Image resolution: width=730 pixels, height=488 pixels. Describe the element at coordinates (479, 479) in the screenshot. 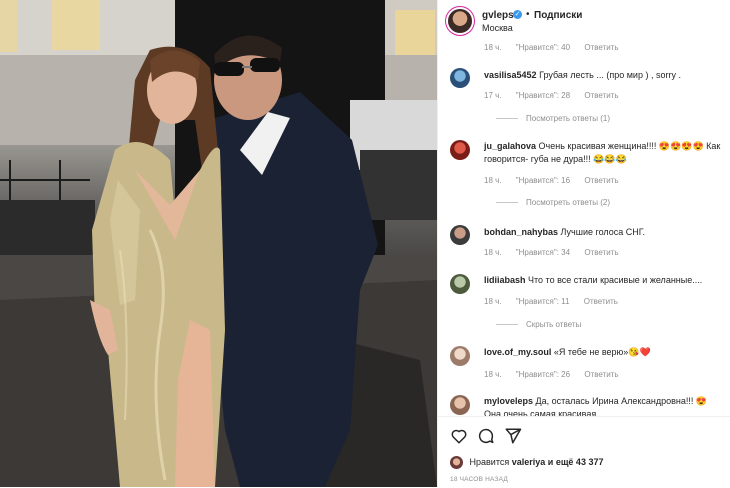

I see `post-time: 18 ЧАСОВ НАЗАД` at that location.